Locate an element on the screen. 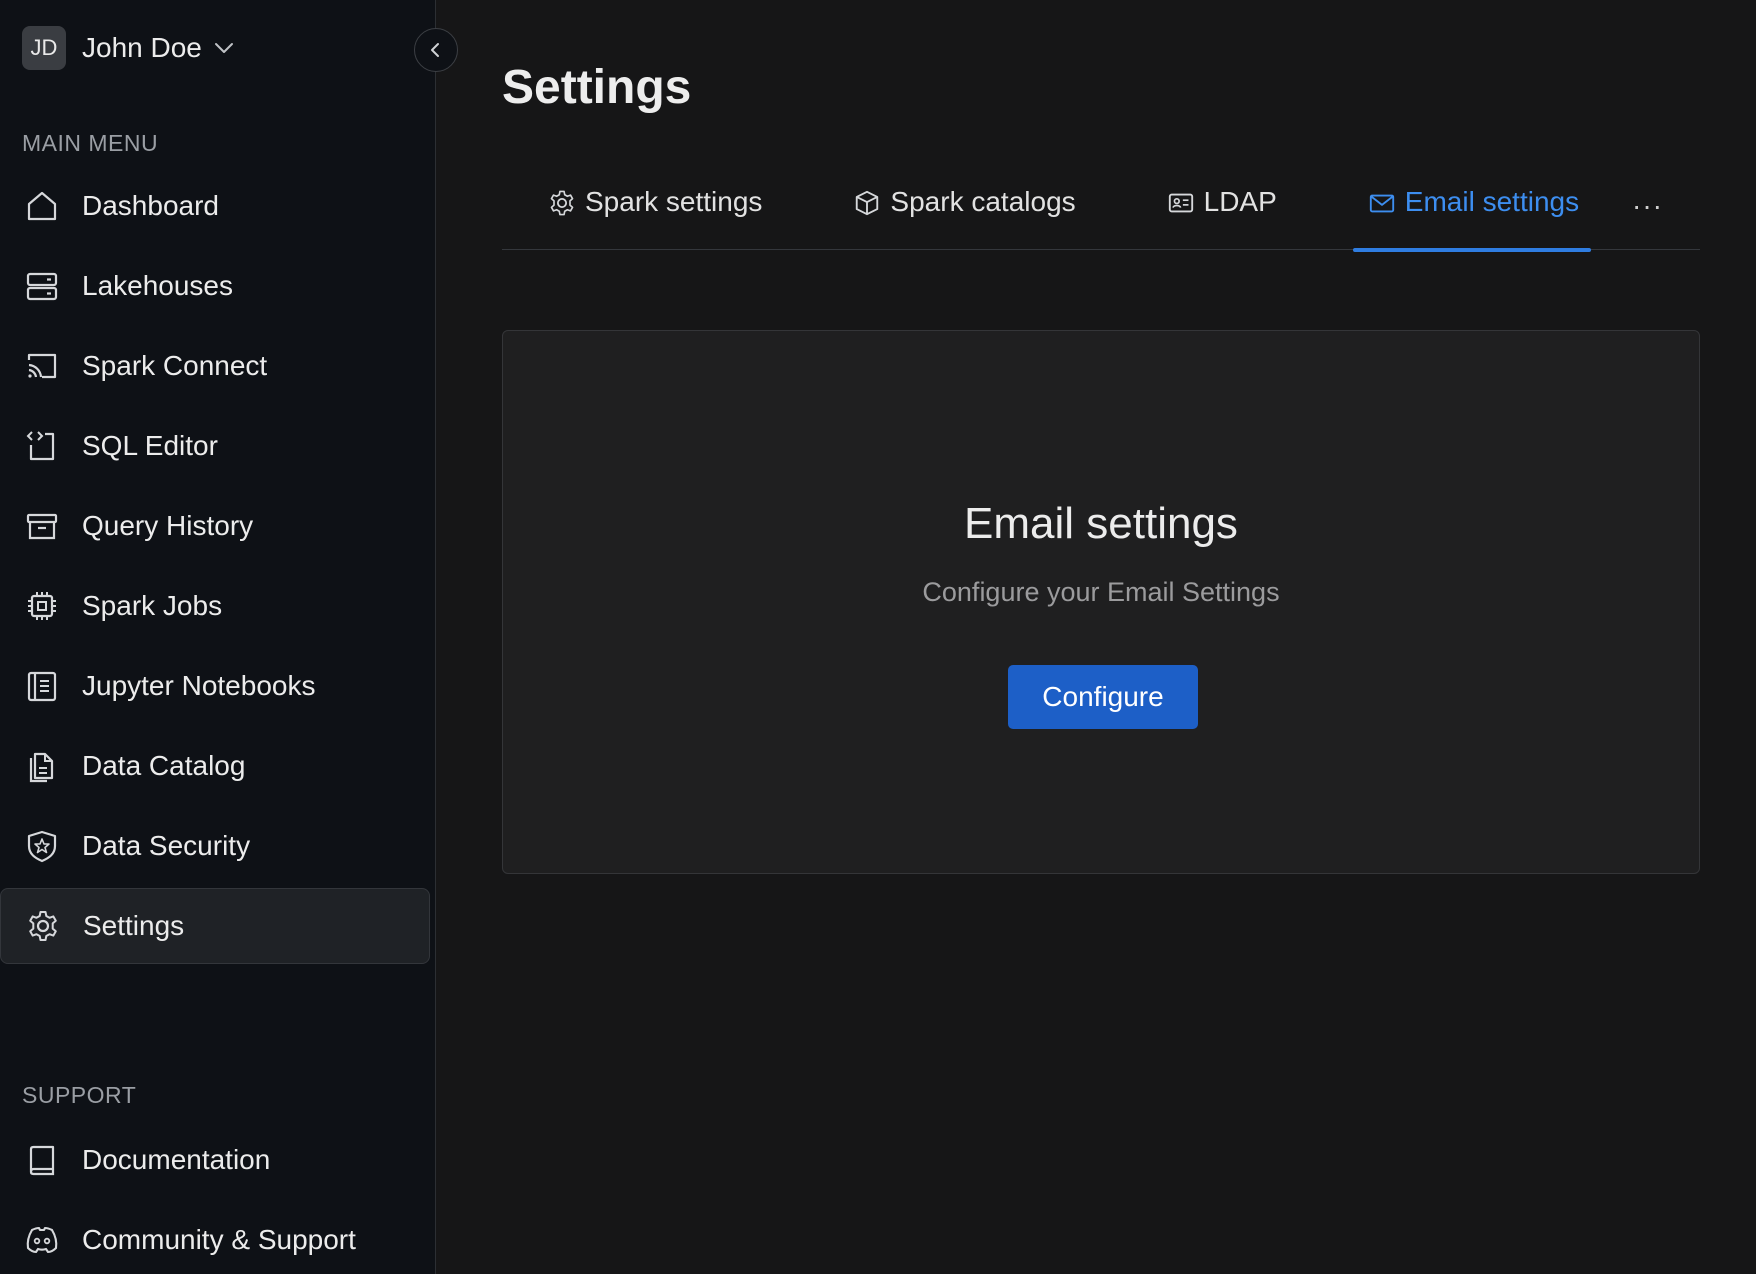 The image size is (1756, 1274). sidebar-item-data-security: Data Security is located at coordinates (218, 846).